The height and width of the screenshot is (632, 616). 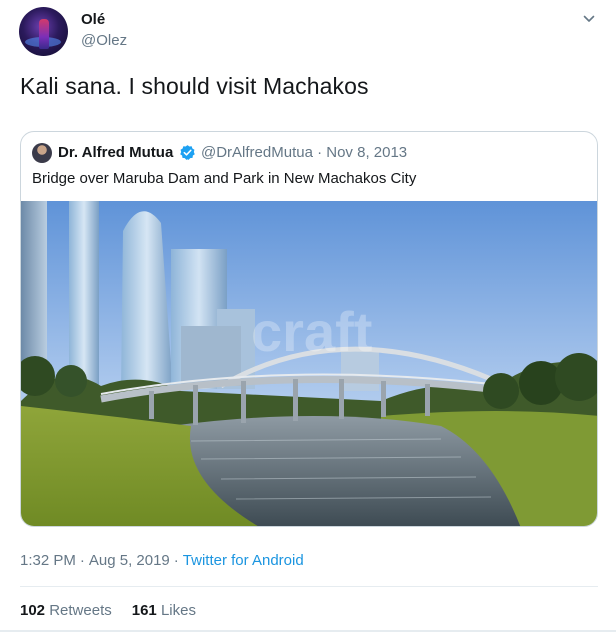 What do you see at coordinates (116, 152) in the screenshot?
I see `quoted-author-name: Dr. Alfred Mutua` at bounding box center [116, 152].